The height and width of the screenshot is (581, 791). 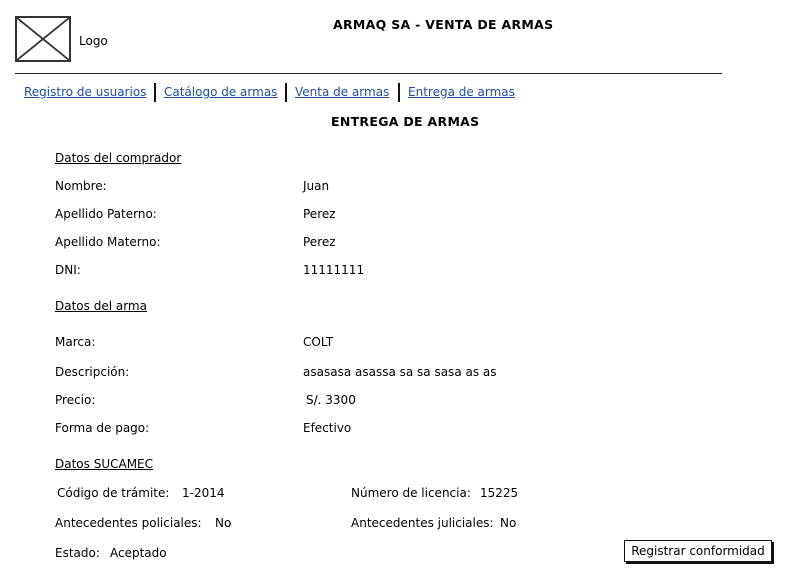 What do you see at coordinates (113, 493) in the screenshot?
I see `codigo-tramite-label: Código de trámite:` at bounding box center [113, 493].